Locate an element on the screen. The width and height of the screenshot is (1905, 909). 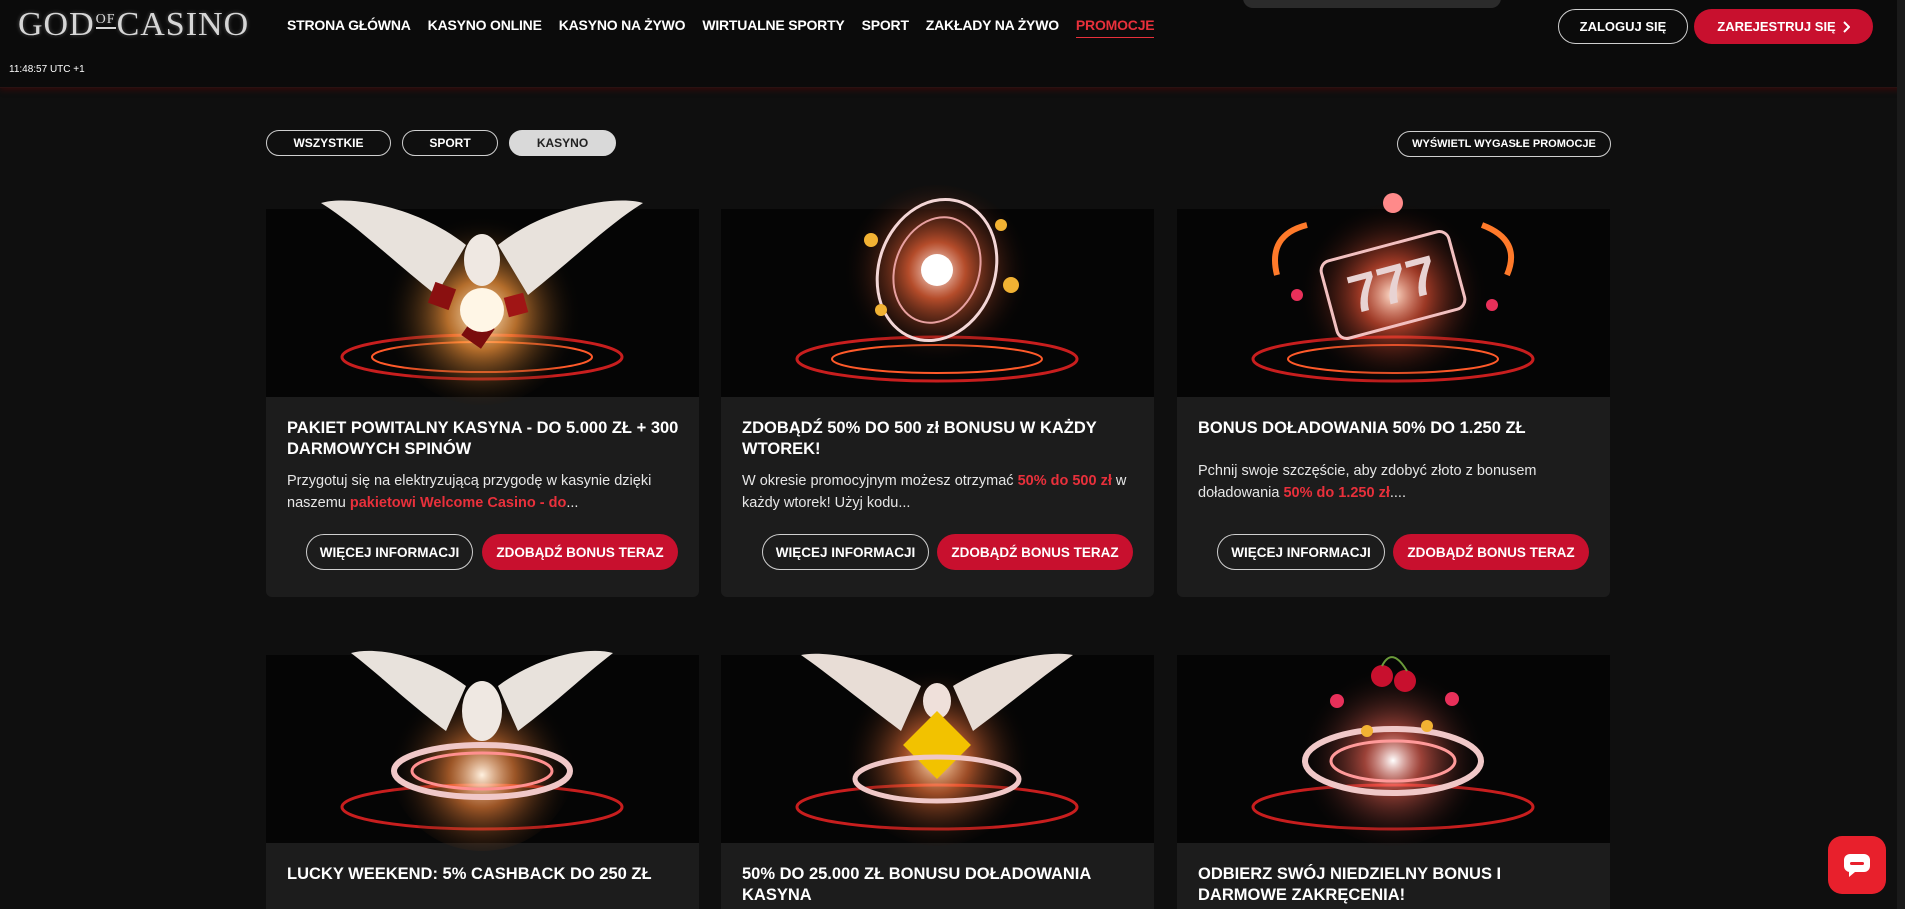
winged-angel-cube-icon is located at coordinates (937, 749).